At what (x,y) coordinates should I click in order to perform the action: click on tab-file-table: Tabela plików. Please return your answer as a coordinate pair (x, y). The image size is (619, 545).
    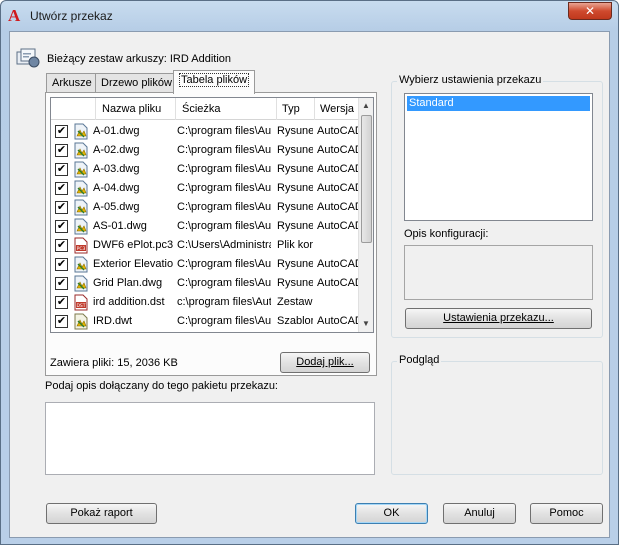
    Looking at the image, I should click on (214, 82).